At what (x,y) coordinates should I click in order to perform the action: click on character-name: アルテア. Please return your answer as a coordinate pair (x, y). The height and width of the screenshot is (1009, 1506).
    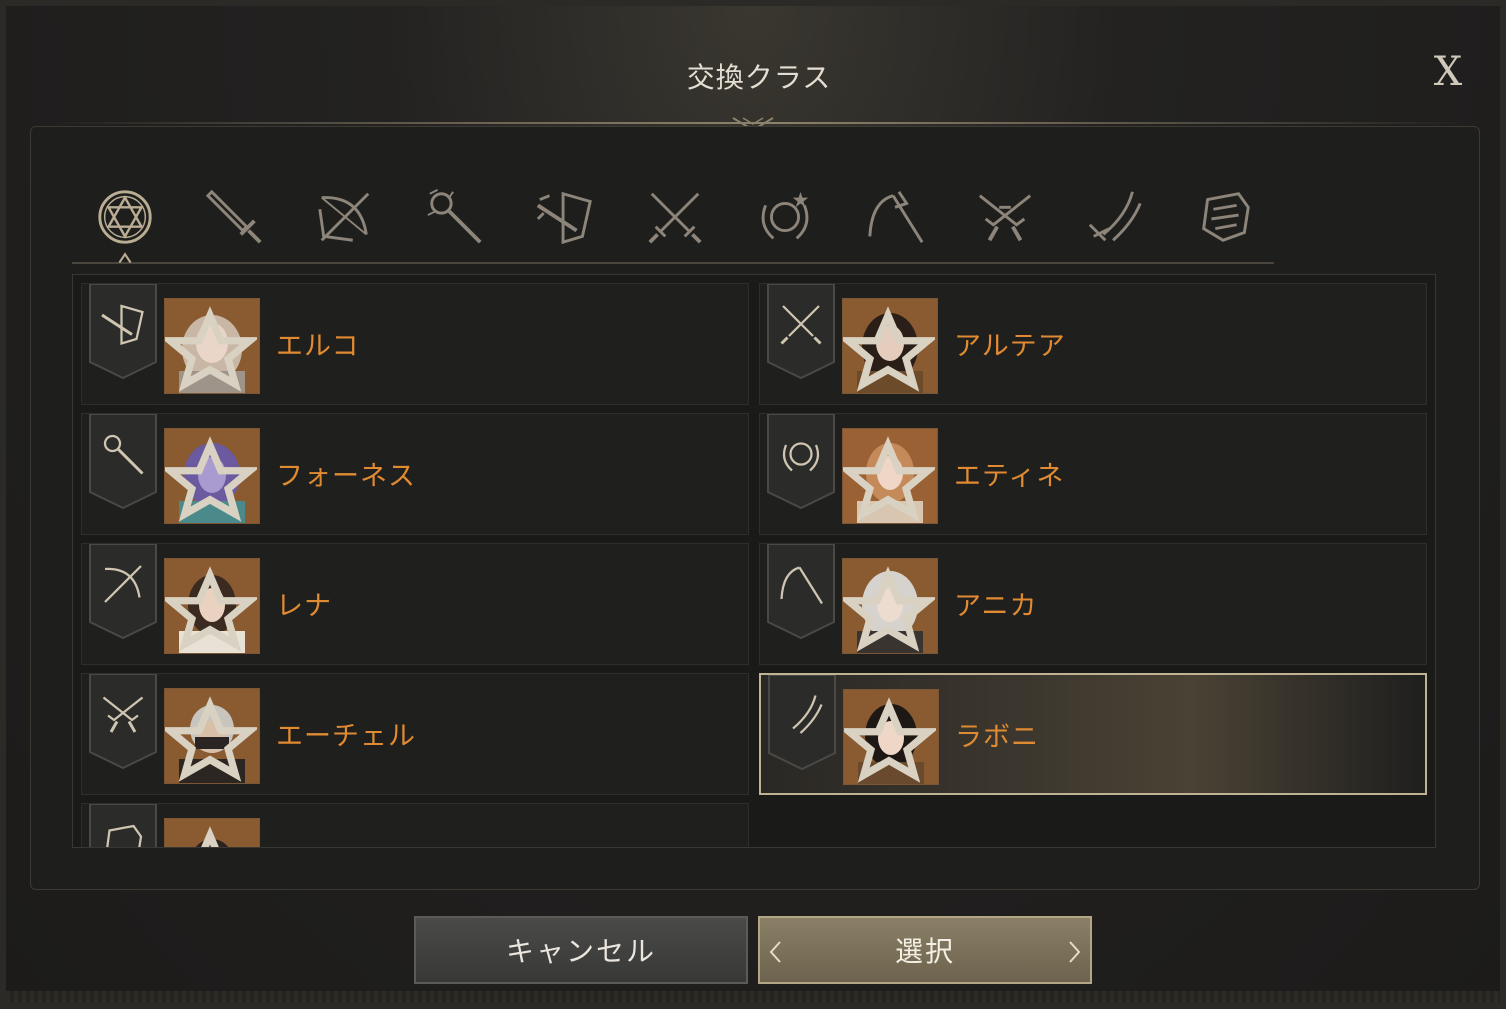
    Looking at the image, I should click on (1010, 346).